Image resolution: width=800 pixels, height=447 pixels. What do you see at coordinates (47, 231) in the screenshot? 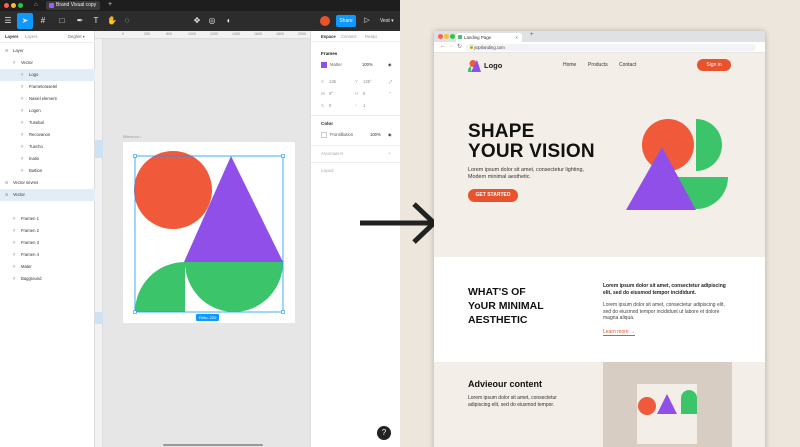
I see `layer-row: # Framen 2` at bounding box center [47, 231].